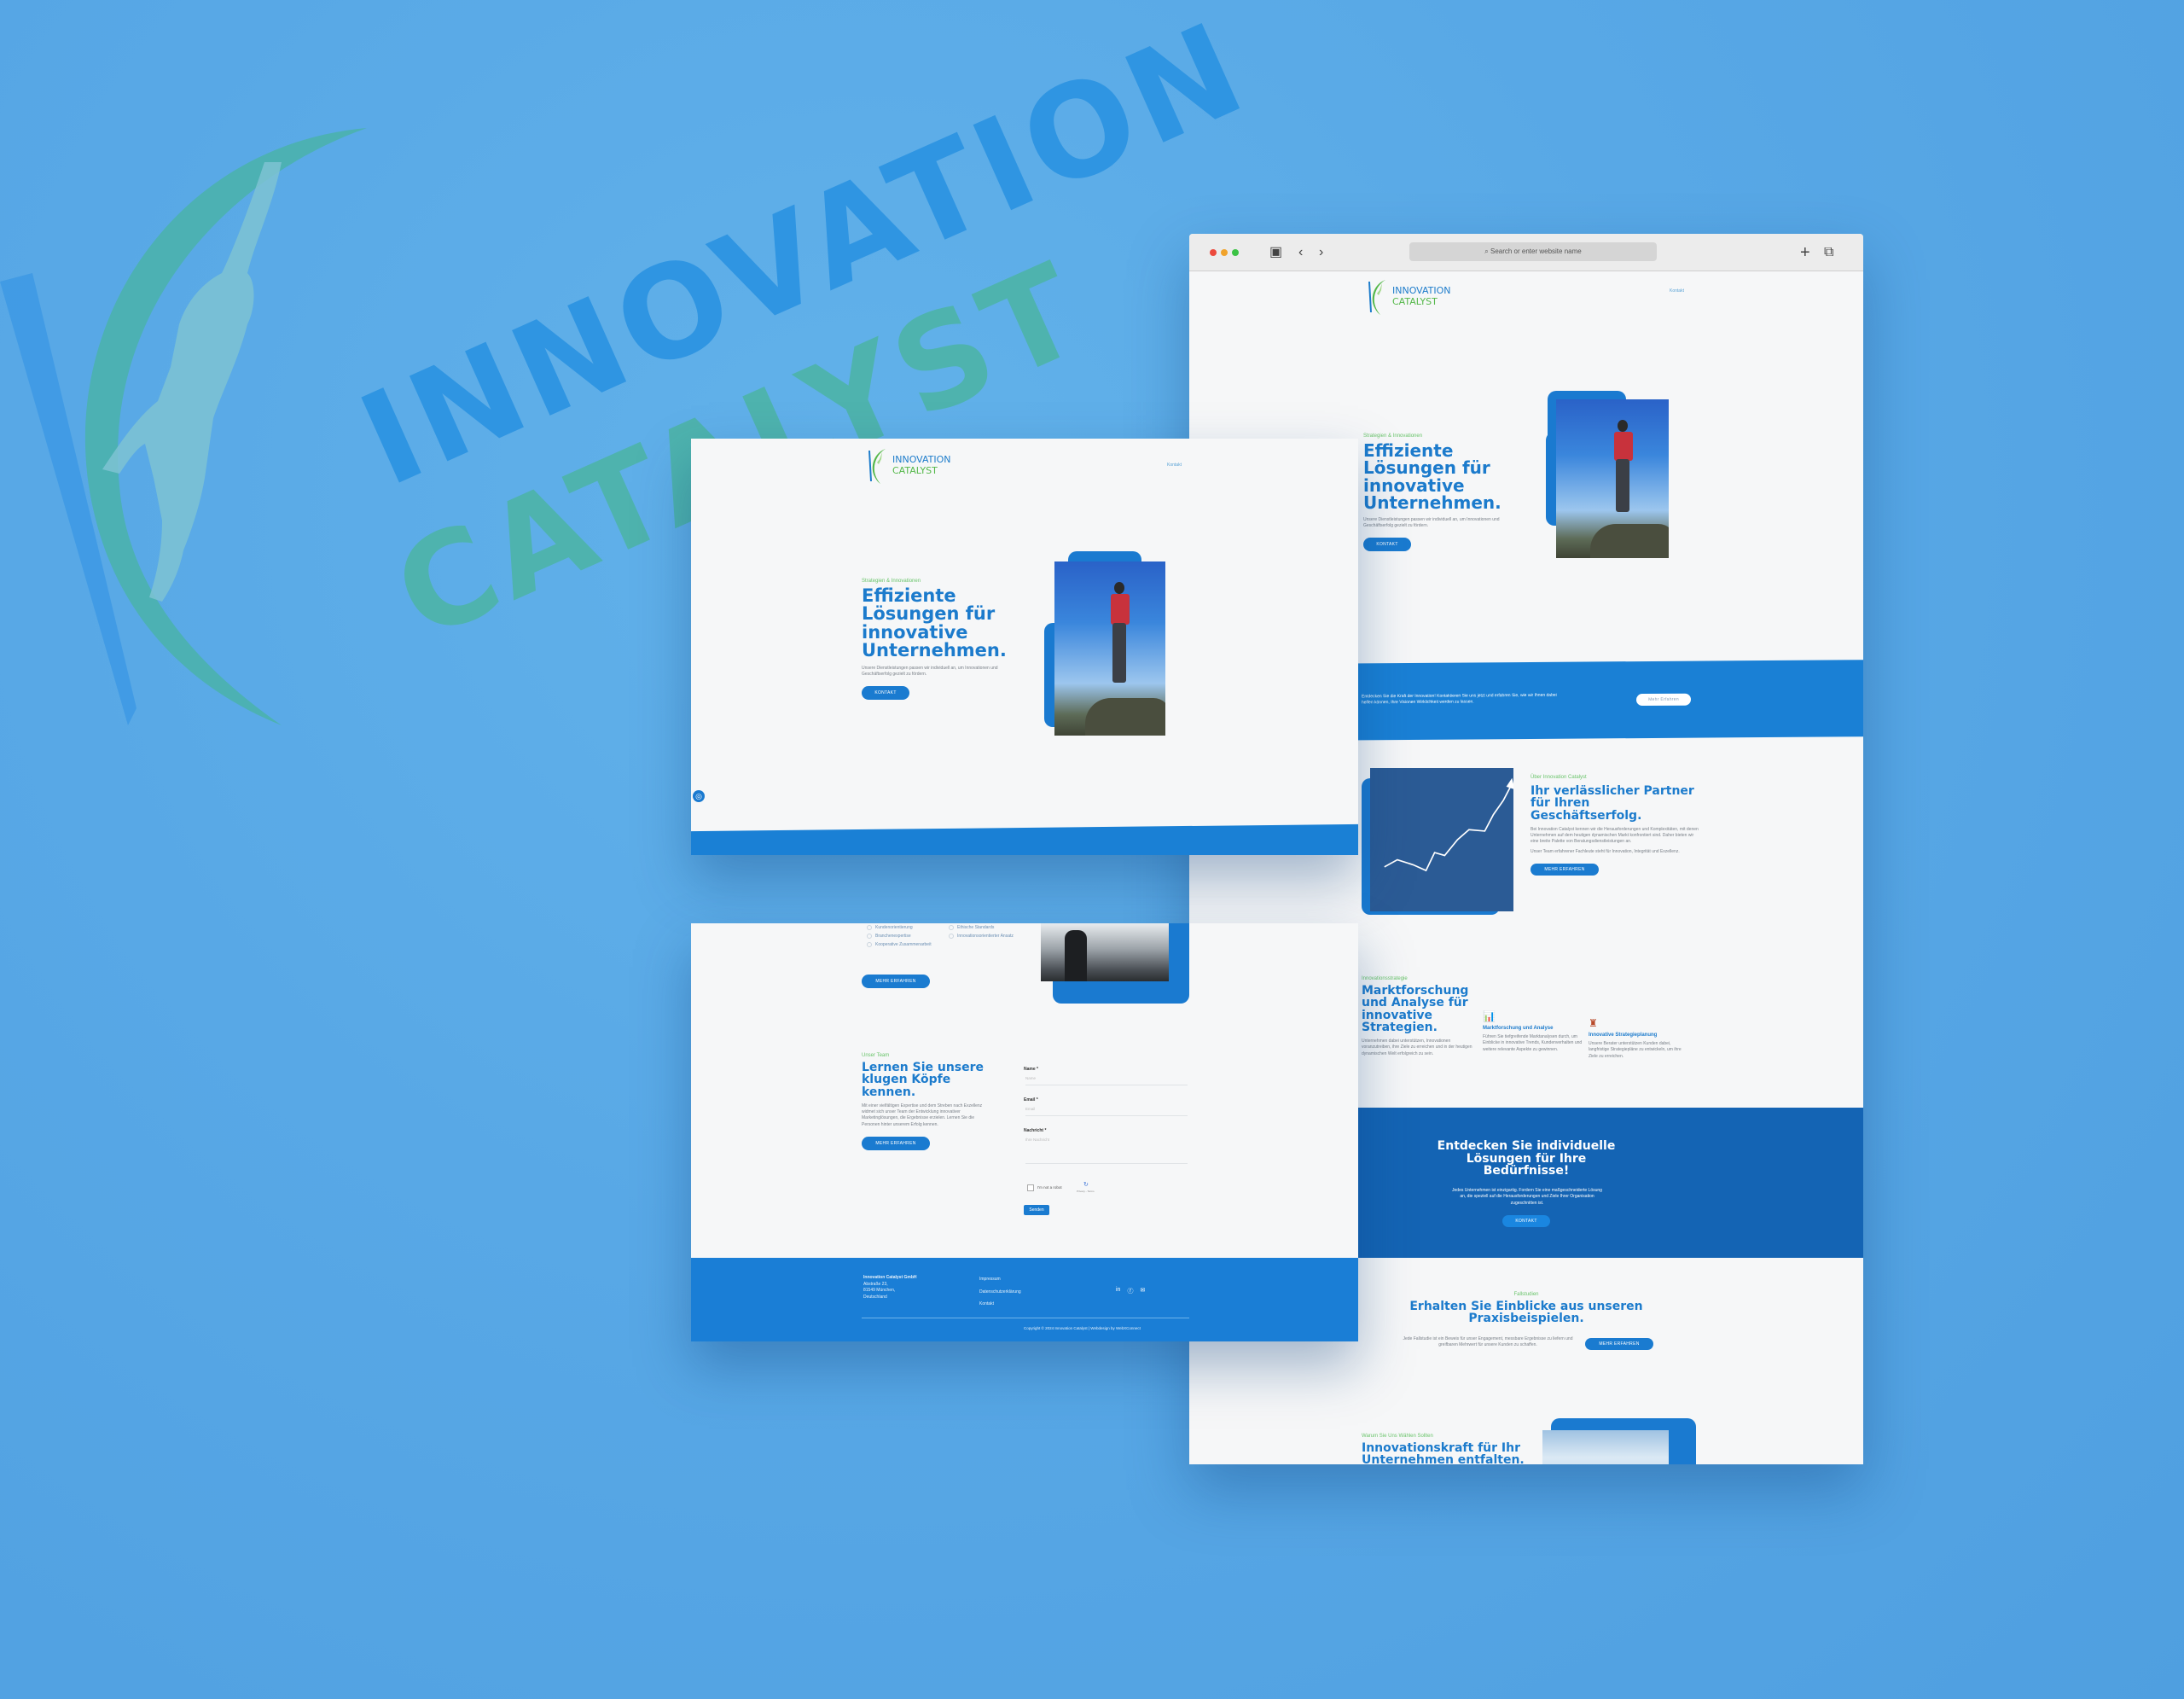 The height and width of the screenshot is (1699, 2184). I want to click on chess-rook-icon: ♜, so click(1593, 1023).